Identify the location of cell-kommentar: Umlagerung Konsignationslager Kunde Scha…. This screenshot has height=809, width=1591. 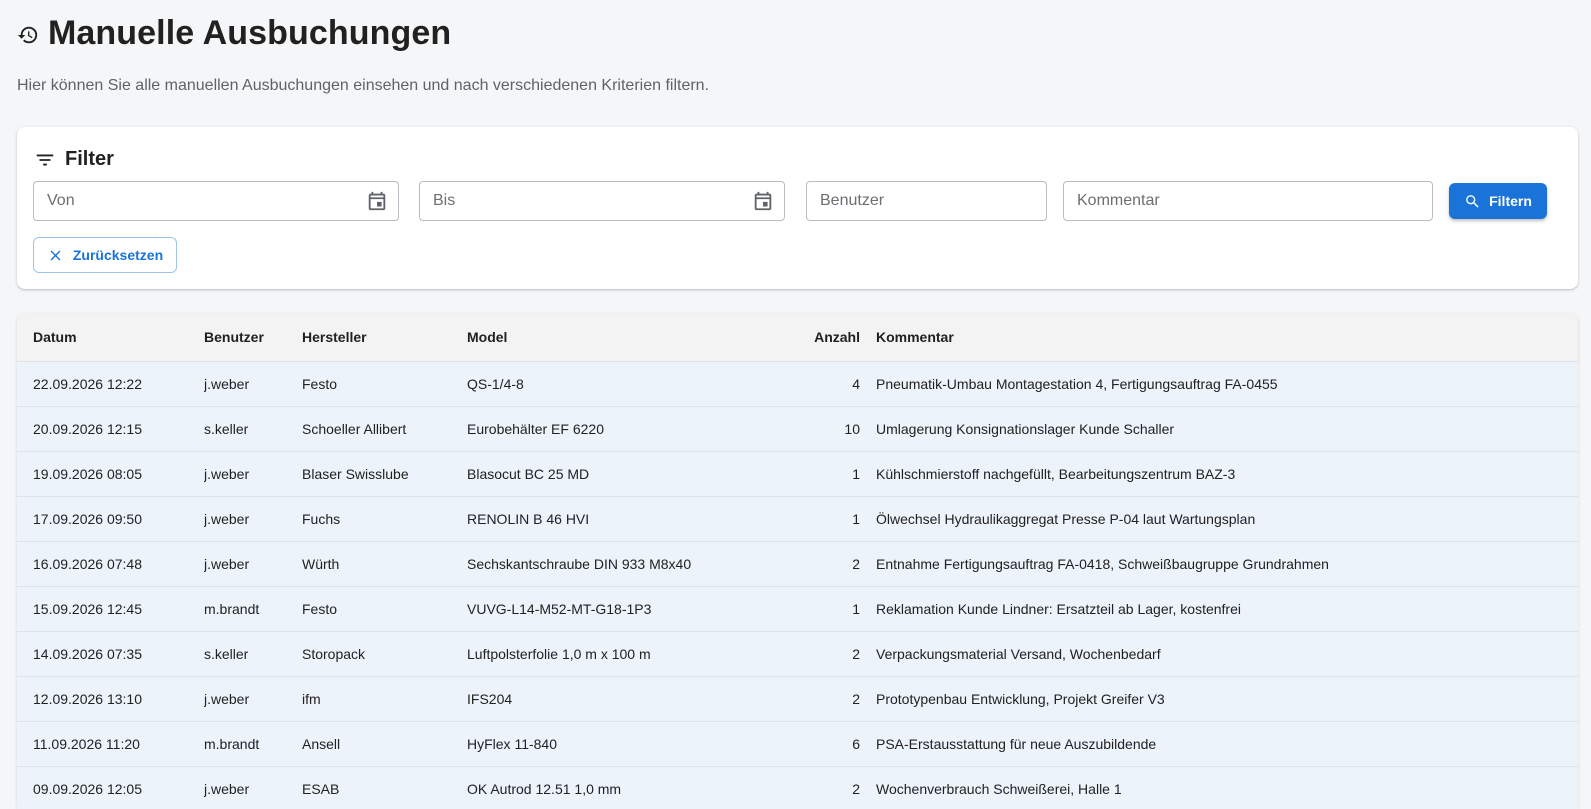
(1219, 429).